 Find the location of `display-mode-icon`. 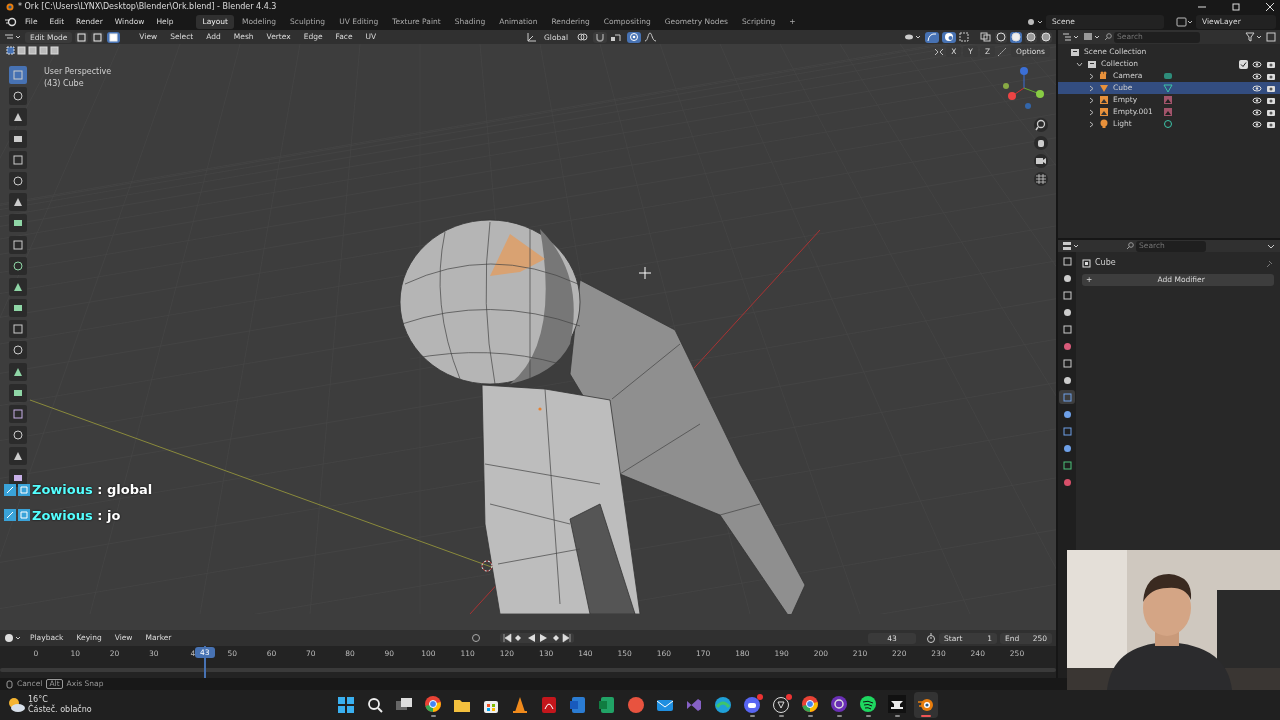

display-mode-icon is located at coordinates (1092, 37).